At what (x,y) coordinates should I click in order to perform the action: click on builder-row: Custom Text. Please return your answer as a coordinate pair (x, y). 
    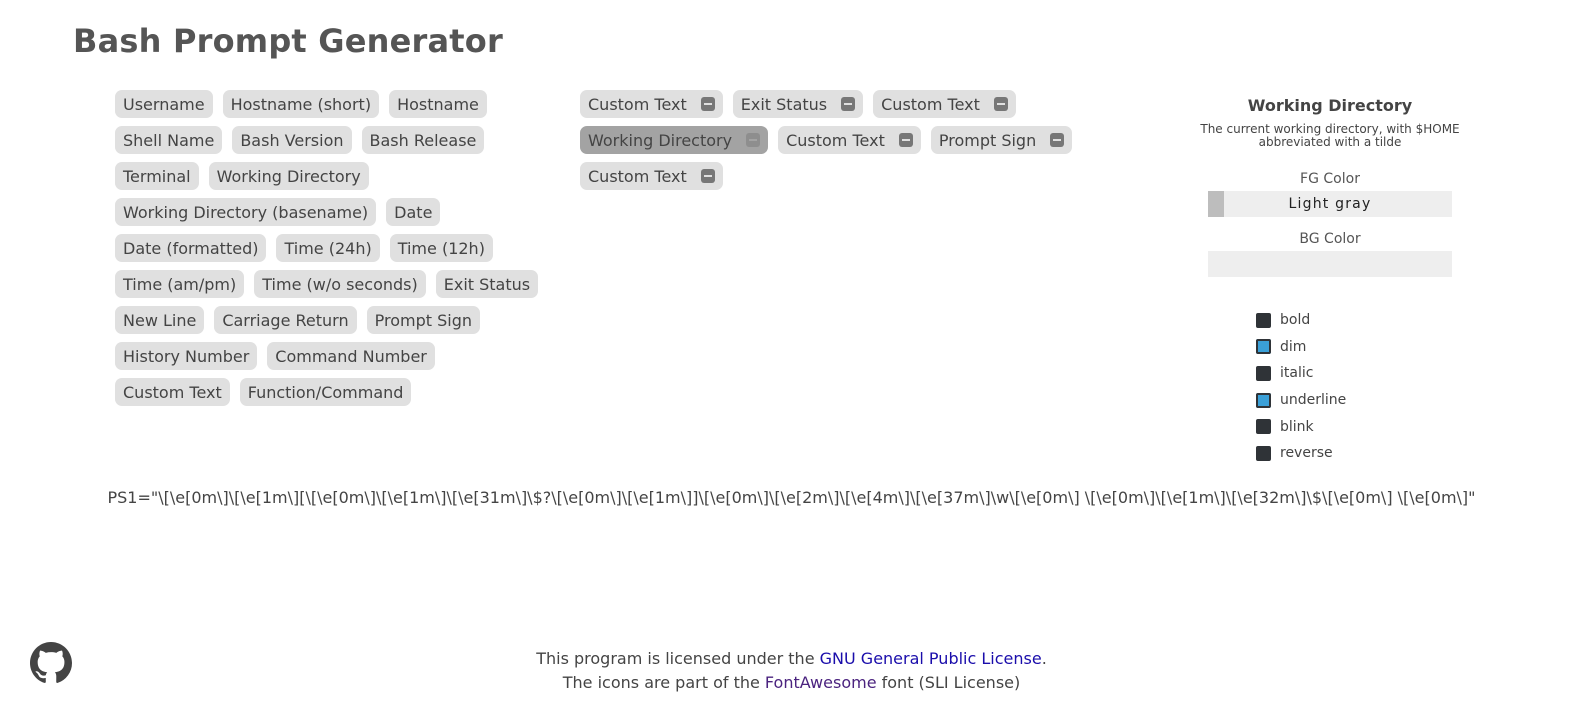
    Looking at the image, I should click on (840, 176).